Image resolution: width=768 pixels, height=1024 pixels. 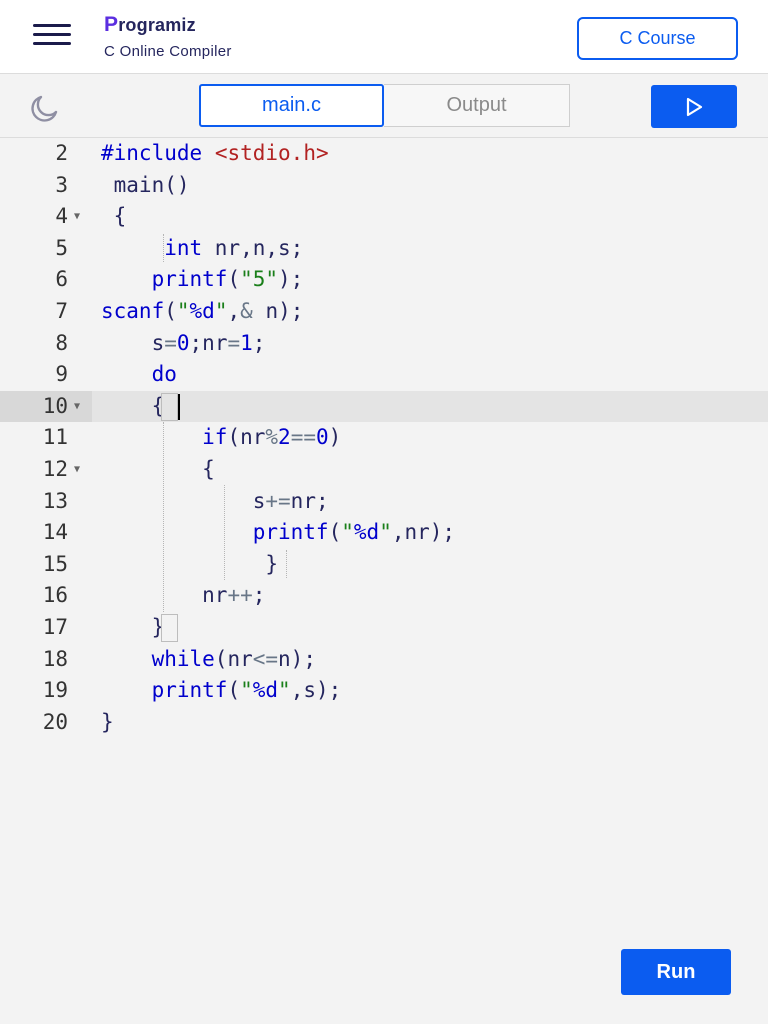 I want to click on code-line: 6 printf("5");, so click(x=384, y=280).